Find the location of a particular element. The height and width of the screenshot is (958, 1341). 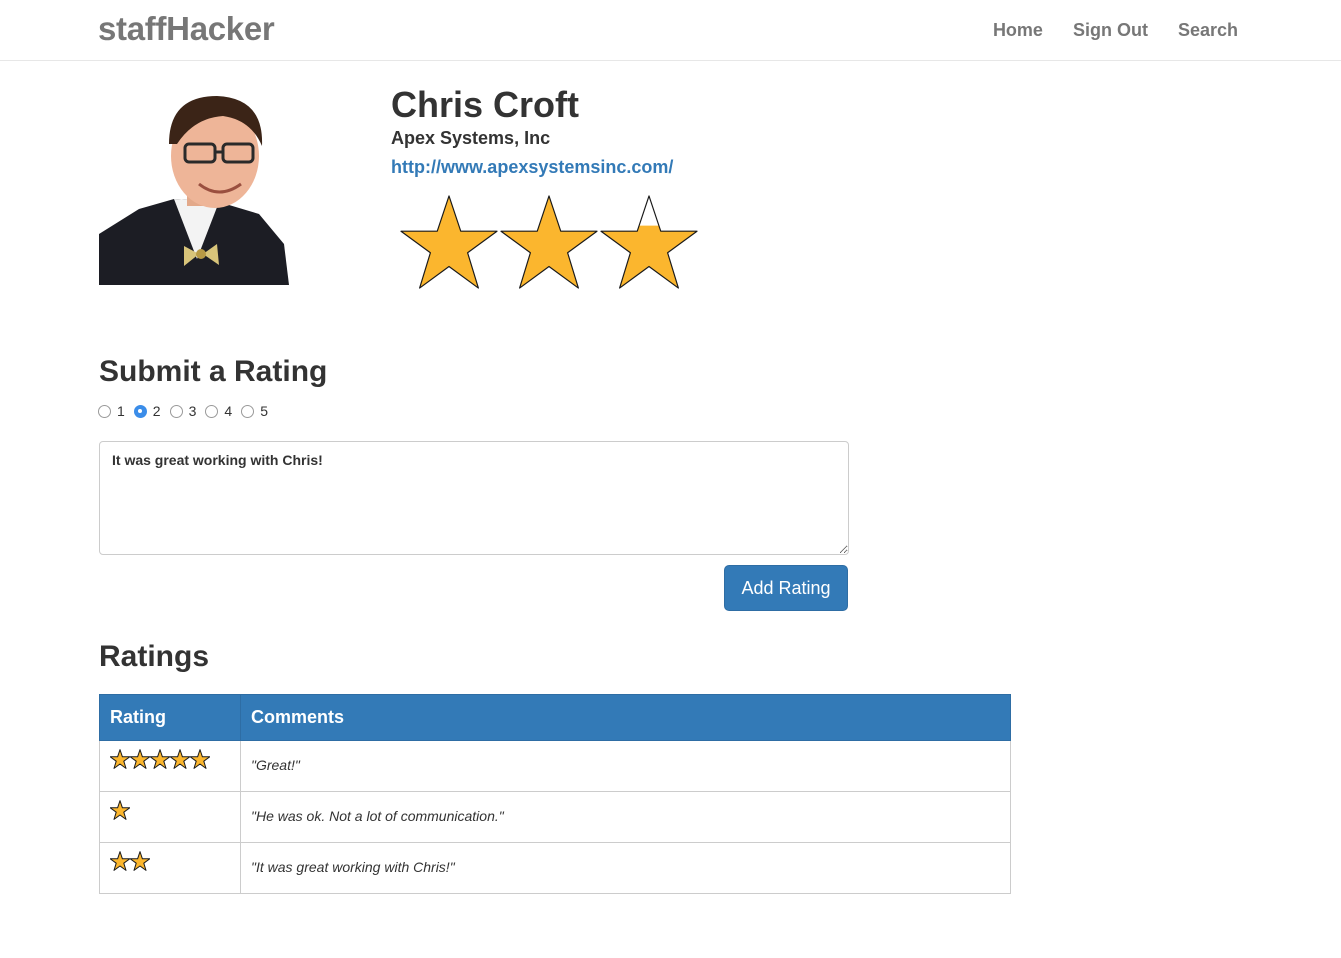

table-row: "He was ok. Not a lot of communication." is located at coordinates (555, 817).